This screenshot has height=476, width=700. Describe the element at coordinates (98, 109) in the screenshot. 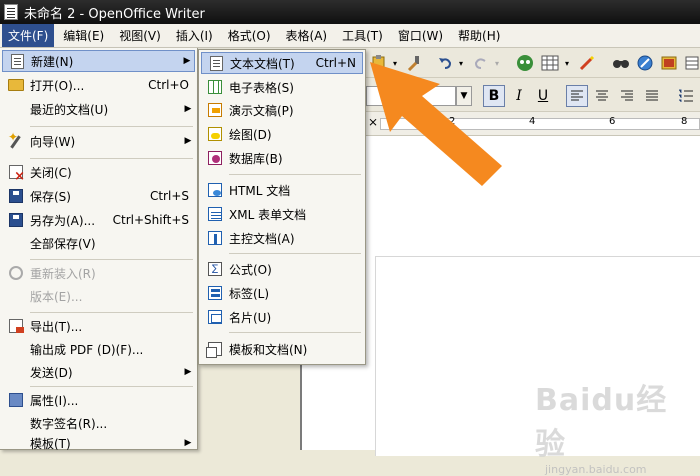

I see `file-menu-recent-documents: 最近的文档(U) ▶` at that location.